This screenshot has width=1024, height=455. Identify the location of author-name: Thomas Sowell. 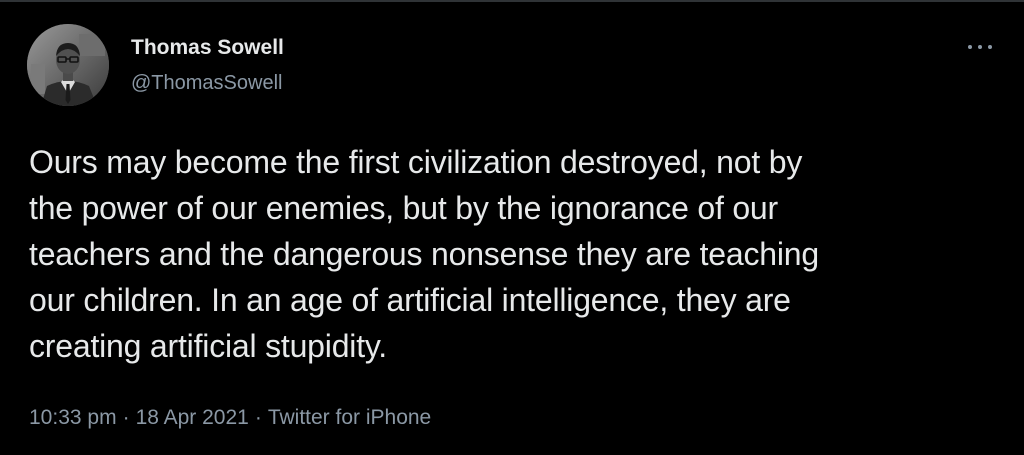
(207, 48).